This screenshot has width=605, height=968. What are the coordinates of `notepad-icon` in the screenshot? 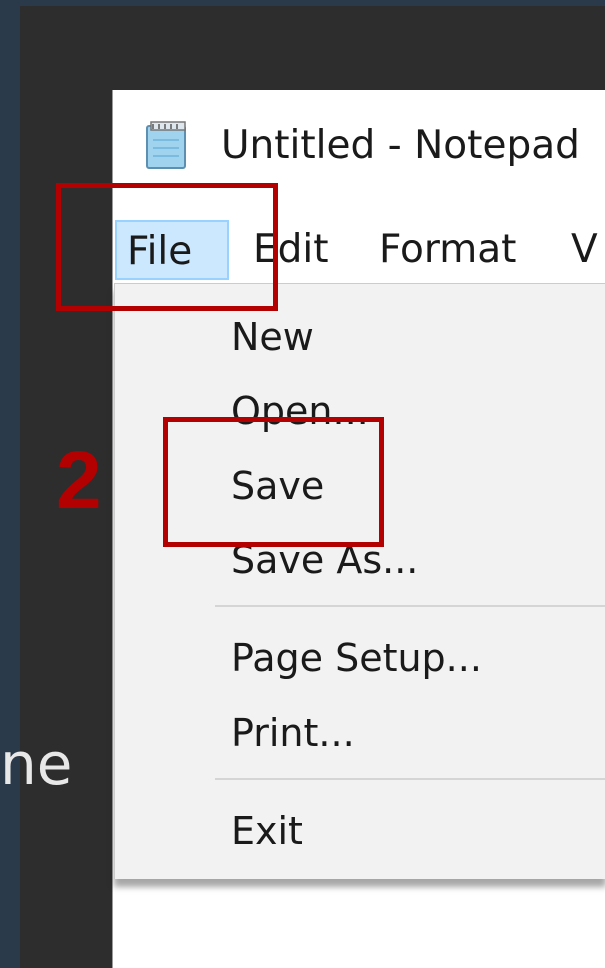 It's located at (166, 145).